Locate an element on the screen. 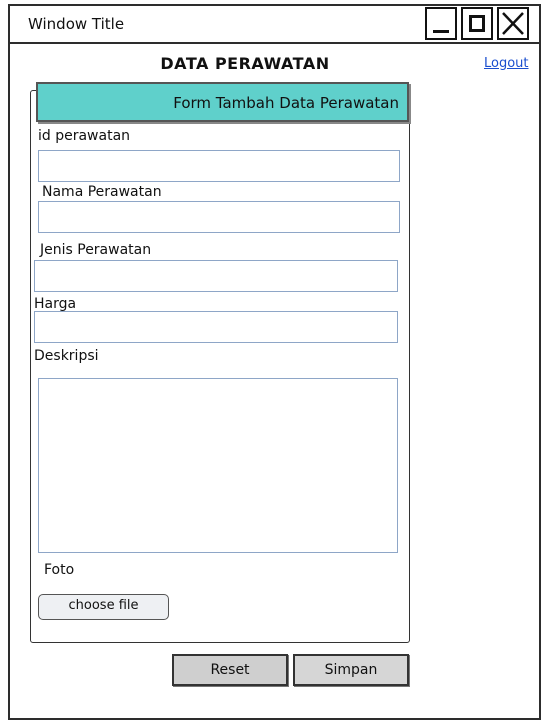 This screenshot has width=543, height=724. foto-label: Foto is located at coordinates (59, 570).